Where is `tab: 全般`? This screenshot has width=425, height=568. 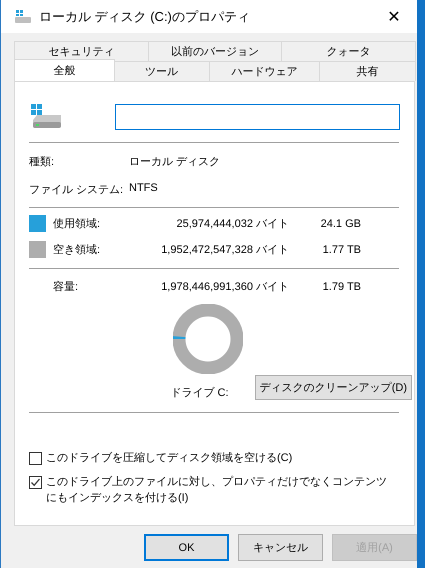 tab: 全般 is located at coordinates (64, 70).